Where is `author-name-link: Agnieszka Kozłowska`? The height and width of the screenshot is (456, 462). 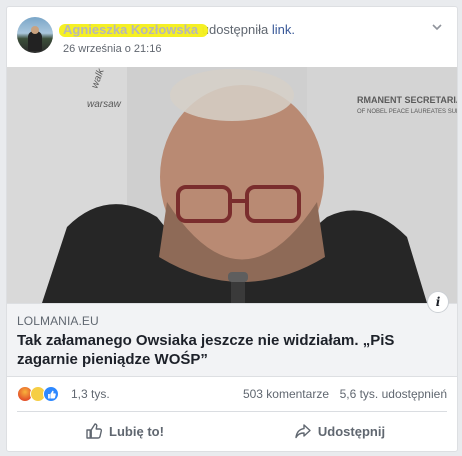
author-name-link: Agnieszka Kozłowska is located at coordinates (133, 29).